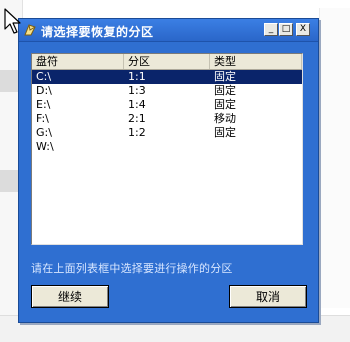  Describe the element at coordinates (78, 61) in the screenshot. I see `column-header-drive: 盘符` at that location.